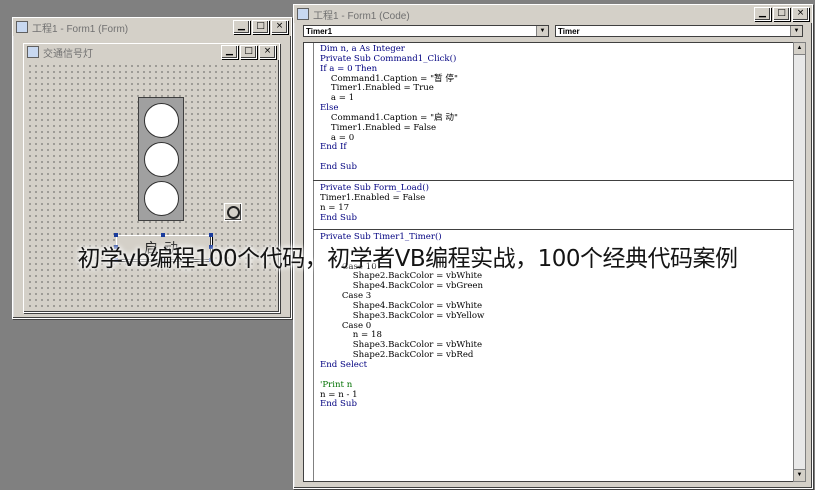  I want to click on code-line: End If, so click(557, 148).